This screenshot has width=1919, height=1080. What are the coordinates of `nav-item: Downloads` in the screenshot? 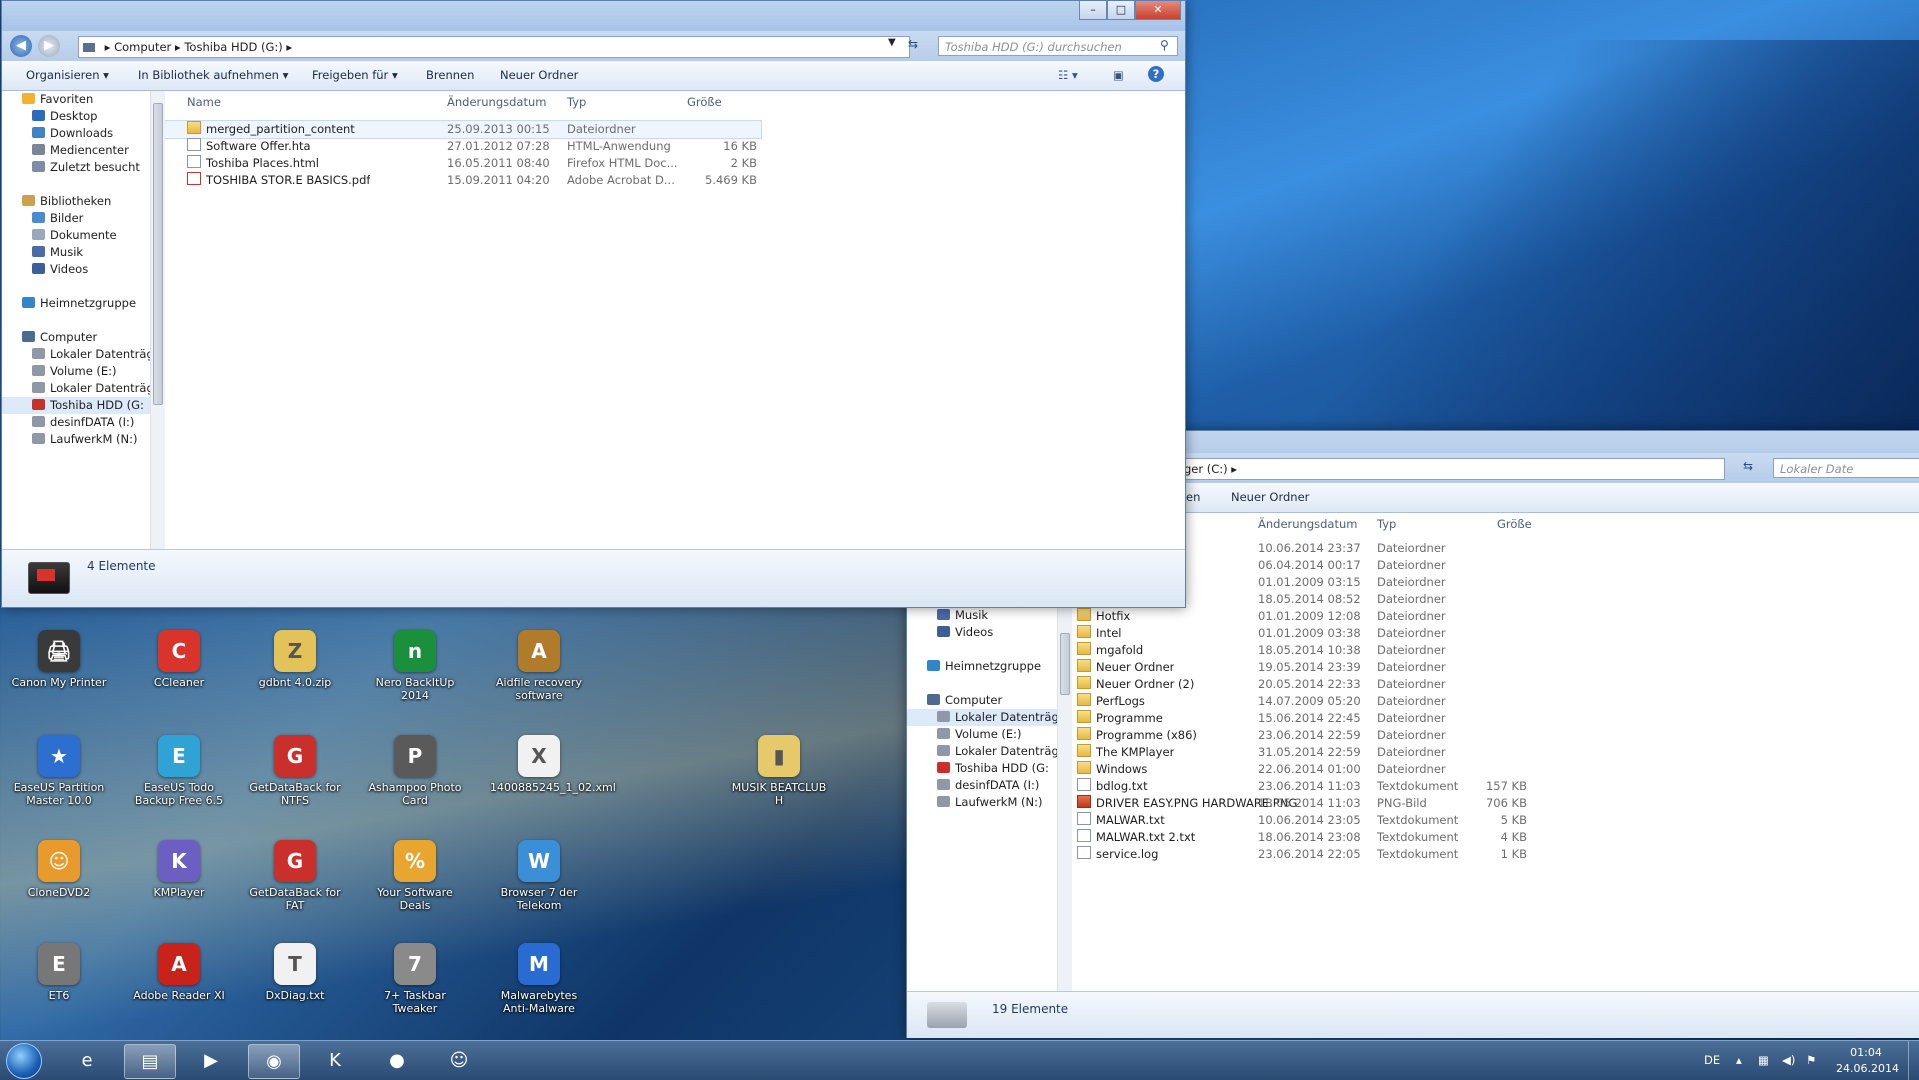 It's located at (72, 133).